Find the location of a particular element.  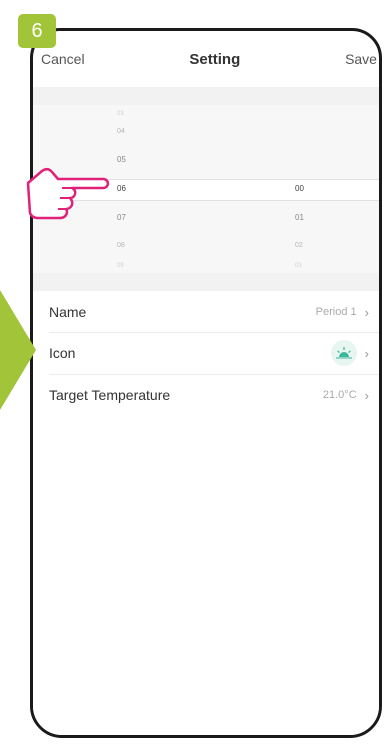

hour-option: 04 is located at coordinates (121, 132).